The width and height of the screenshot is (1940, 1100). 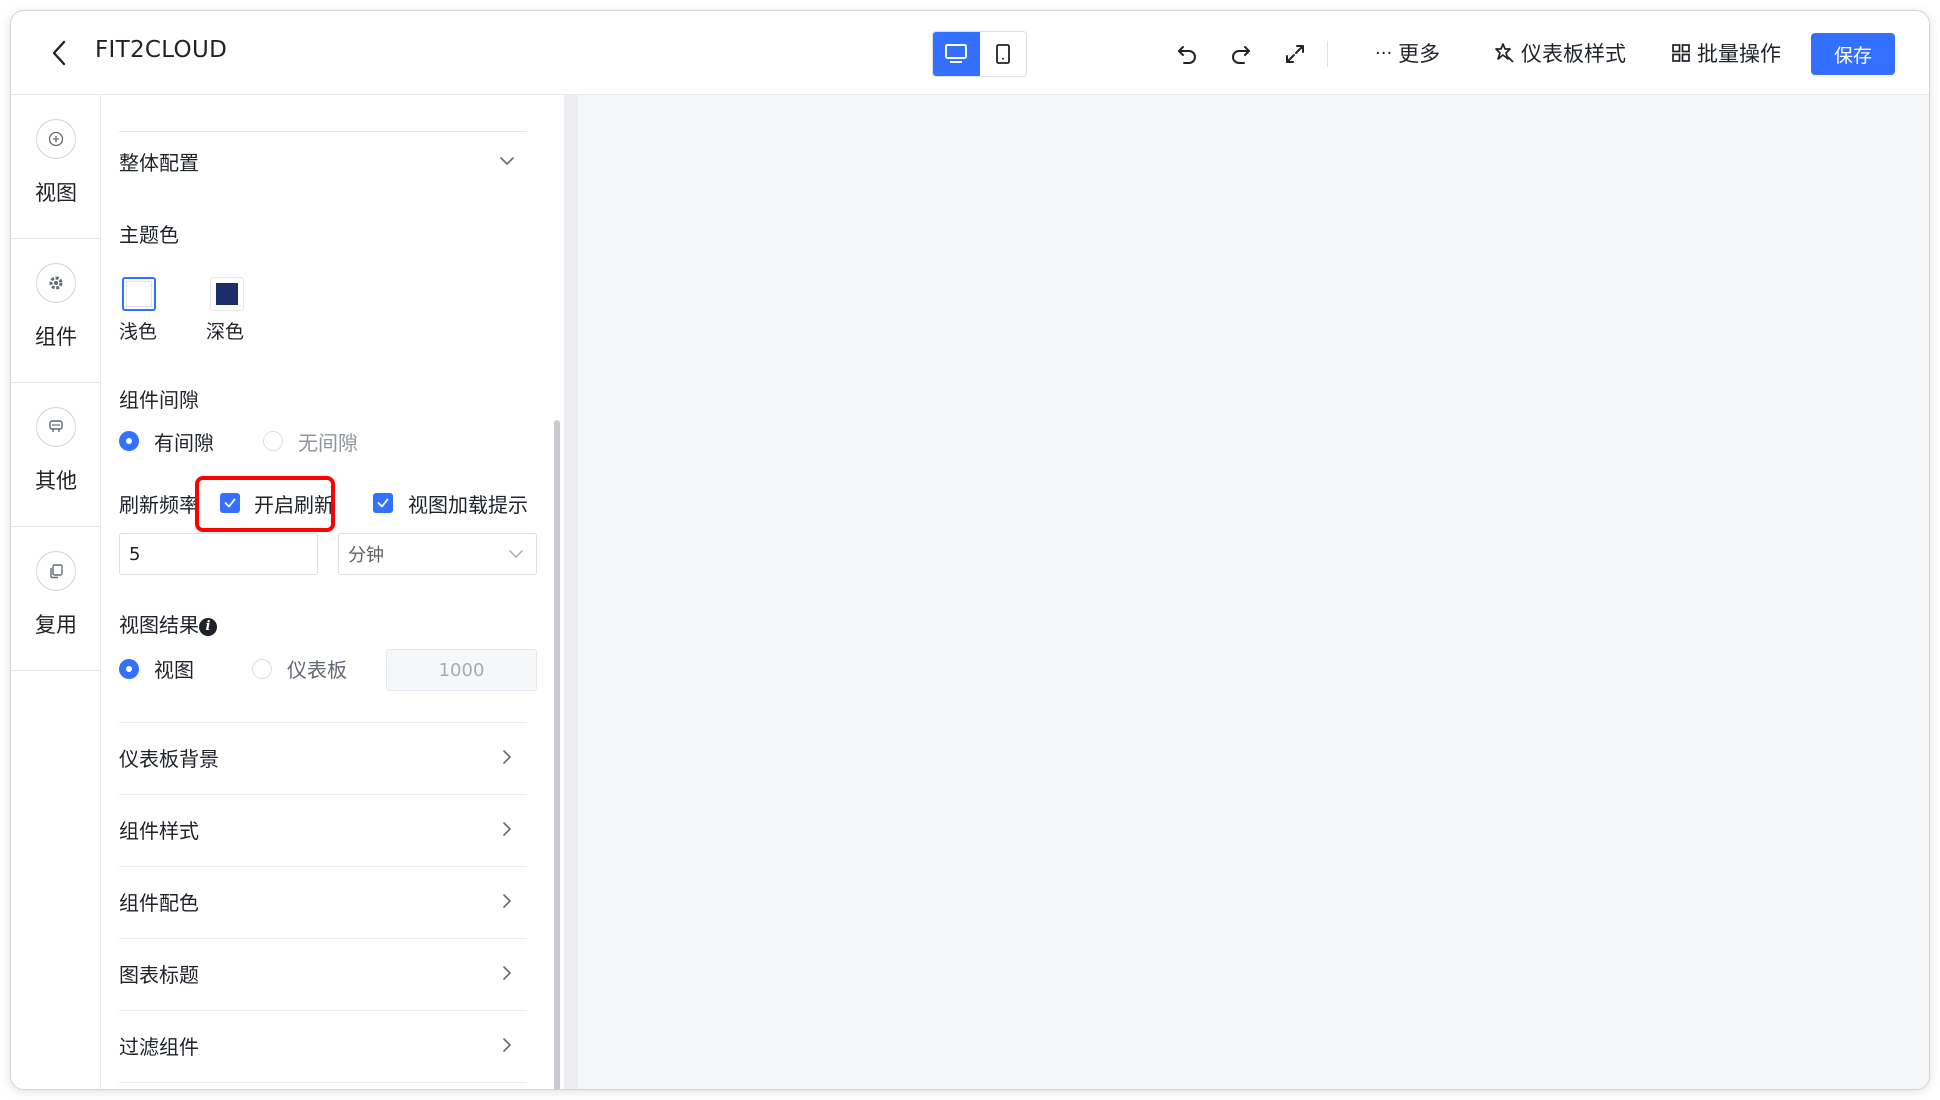 I want to click on top-toolbar: FIT2CLOUD ··· 更多 仪表板样式 批量操作 保存, so click(x=970, y=53).